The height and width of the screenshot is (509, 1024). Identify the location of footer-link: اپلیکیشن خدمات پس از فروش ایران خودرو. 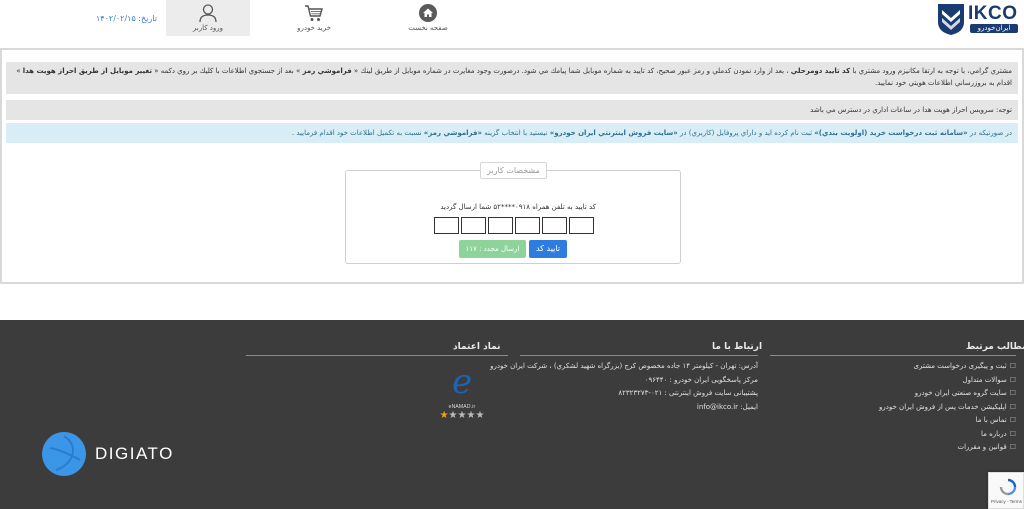
(893, 408).